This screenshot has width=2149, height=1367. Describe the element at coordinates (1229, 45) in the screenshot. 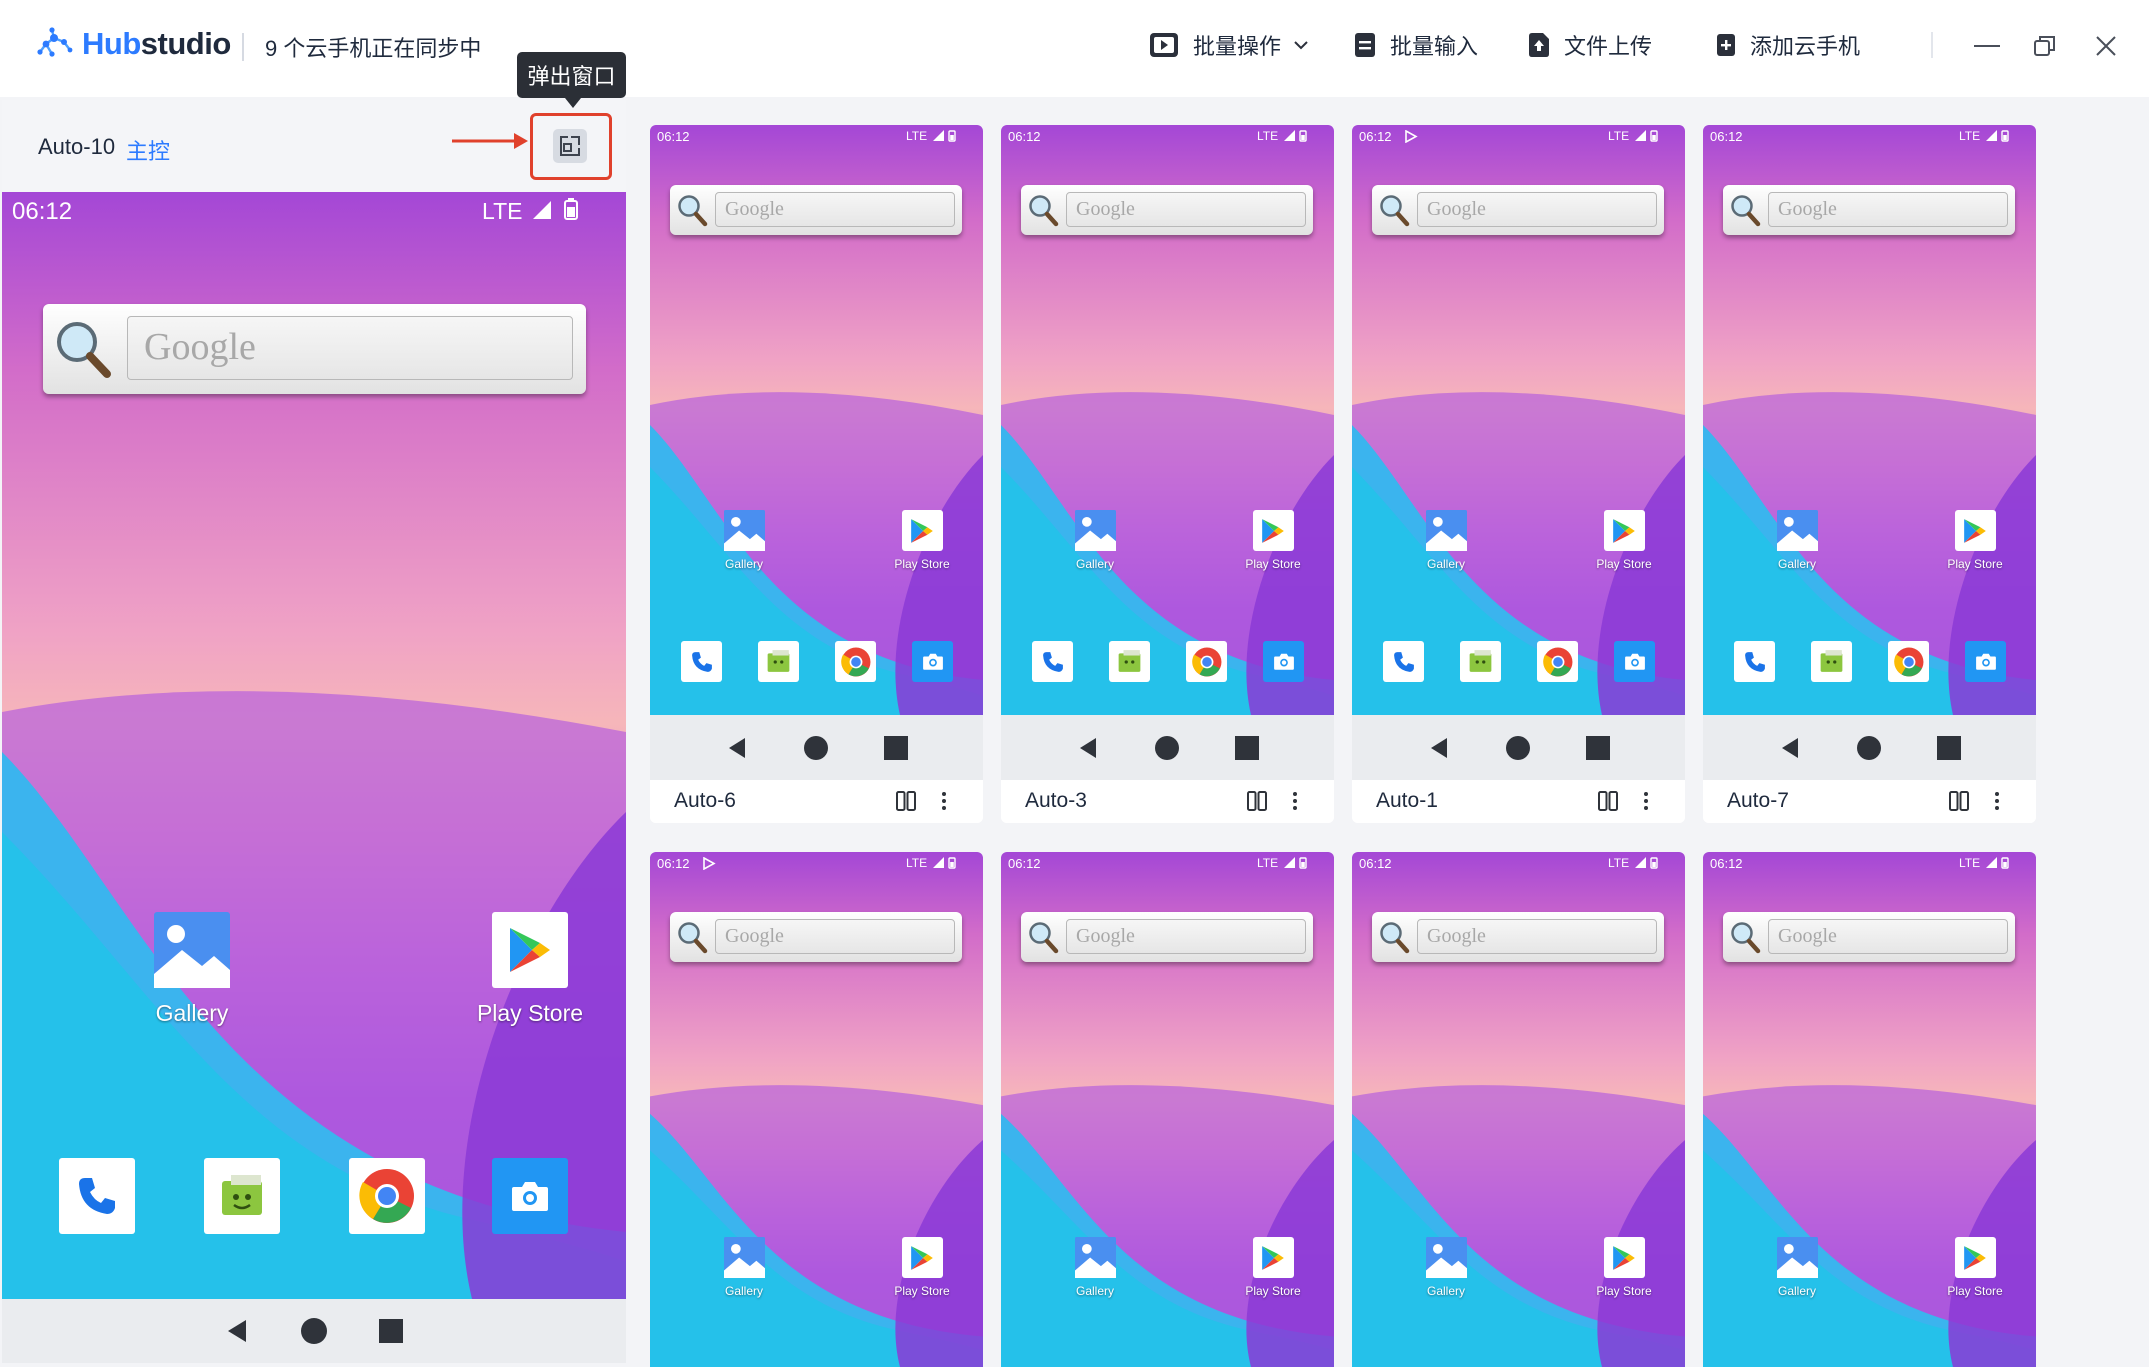

I see `batch-ops-button: 批量操作` at that location.